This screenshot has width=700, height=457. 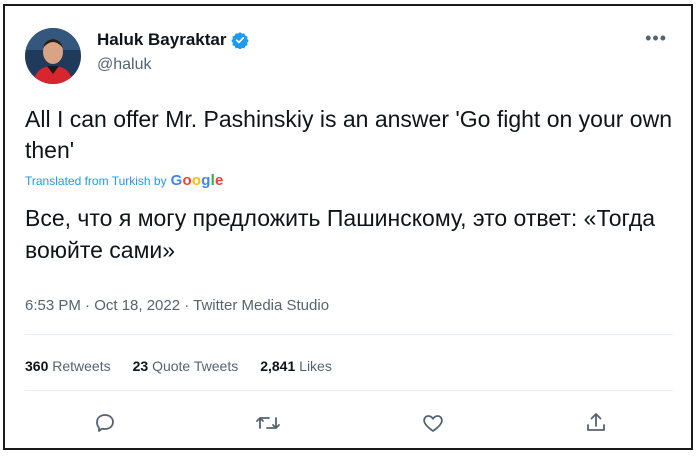 What do you see at coordinates (240, 40) in the screenshot?
I see `verified-badge-icon` at bounding box center [240, 40].